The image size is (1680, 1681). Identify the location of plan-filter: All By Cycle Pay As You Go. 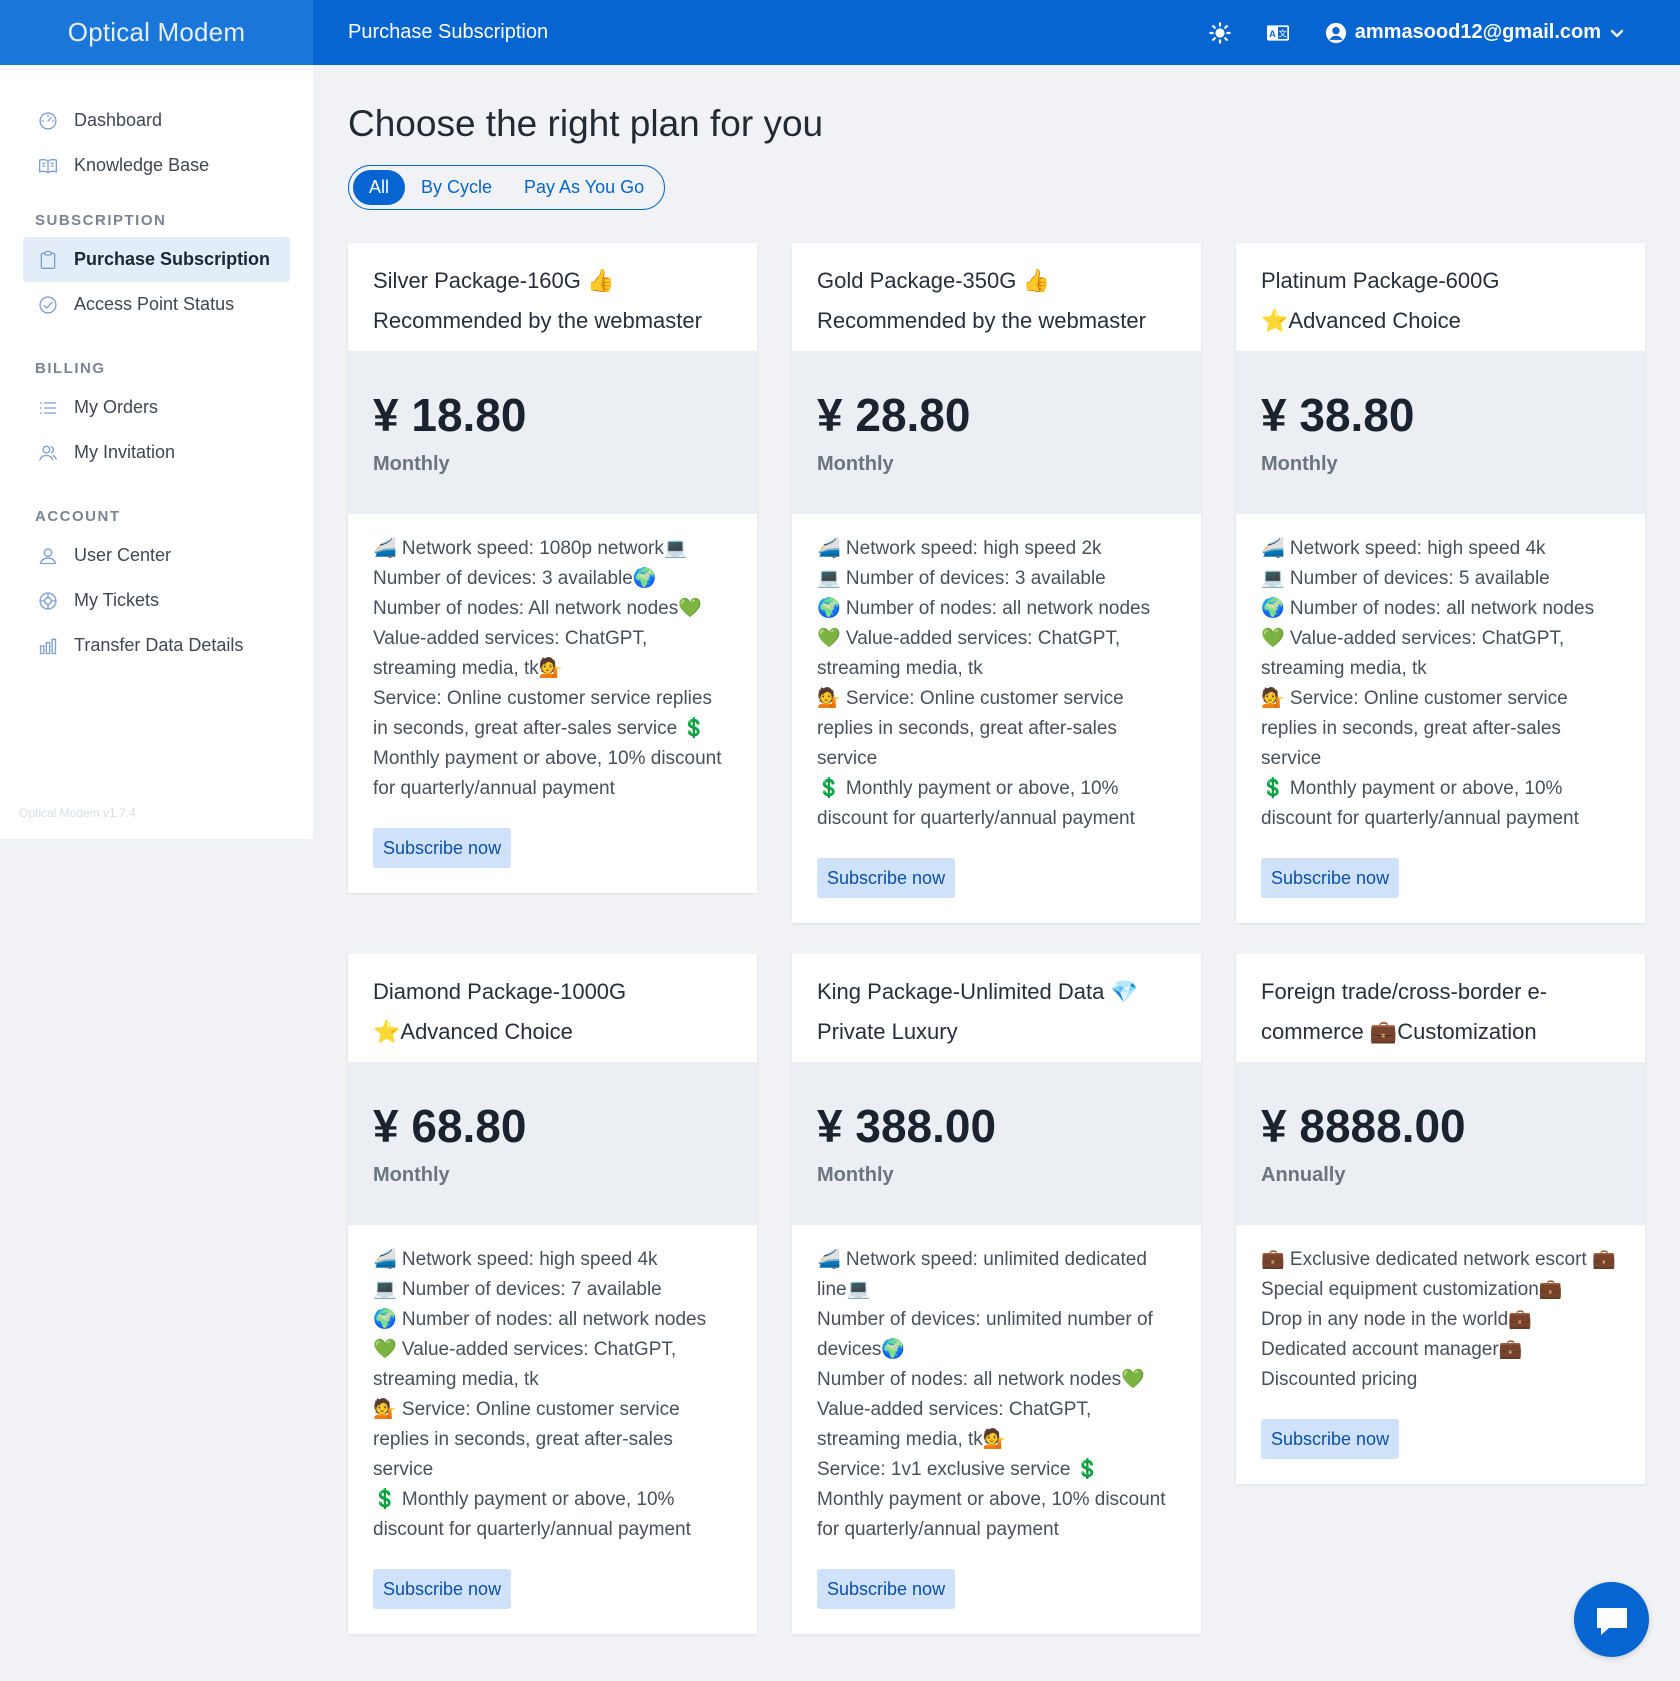
(507, 187).